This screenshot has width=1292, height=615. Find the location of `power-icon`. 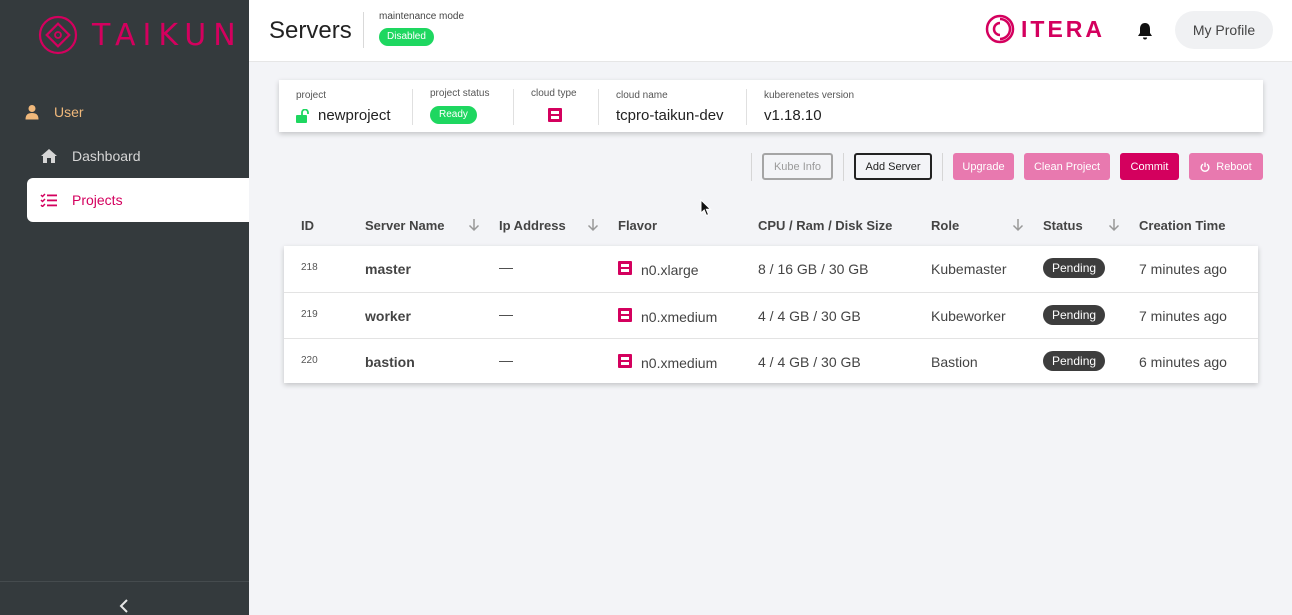

power-icon is located at coordinates (1205, 167).